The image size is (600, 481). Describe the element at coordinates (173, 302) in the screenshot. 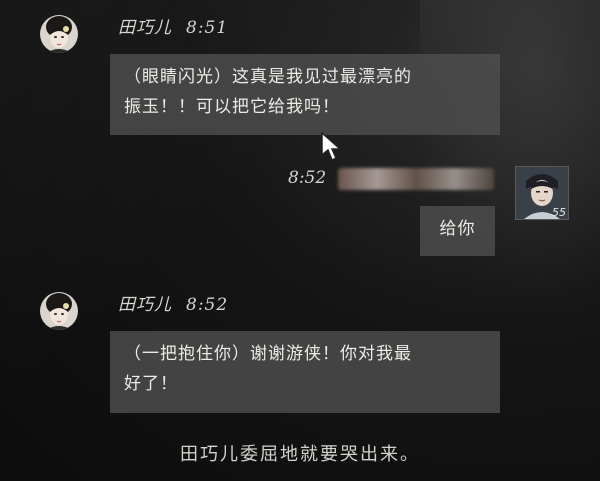

I see `npc-name-time: 田巧儿 8:52` at that location.